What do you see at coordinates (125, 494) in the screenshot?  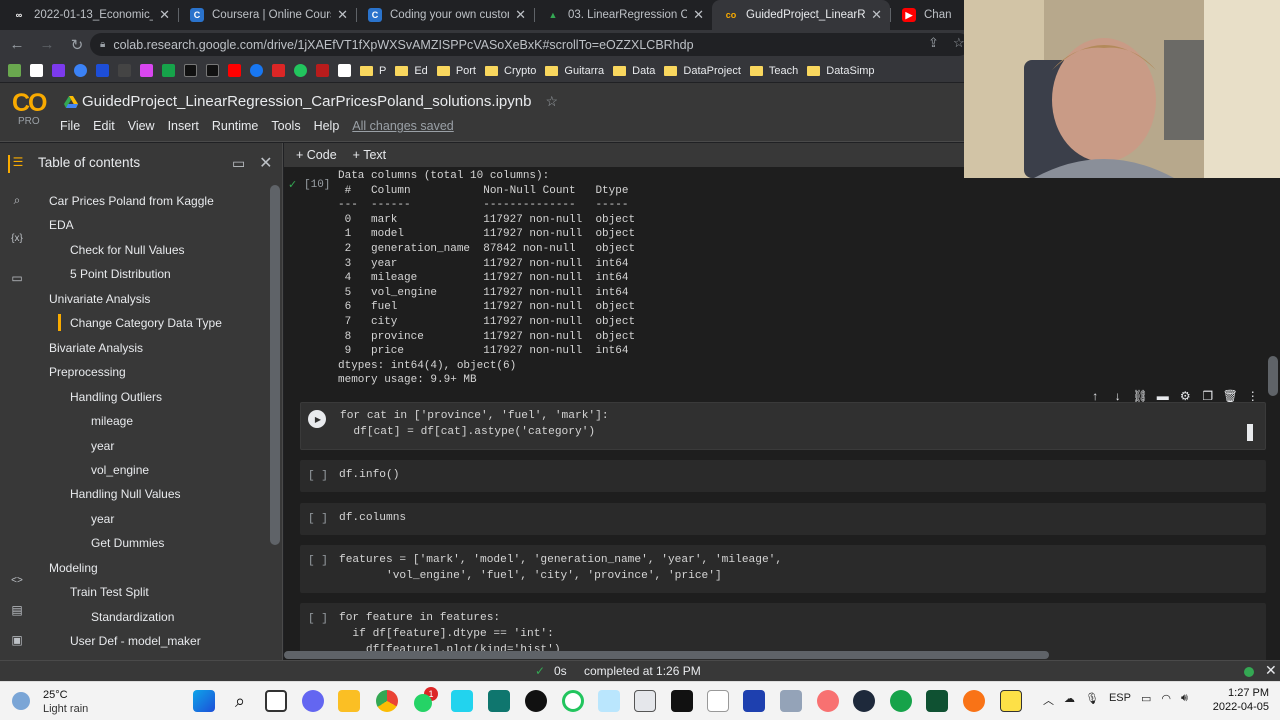 I see `toc-item: Handling Null Values` at bounding box center [125, 494].